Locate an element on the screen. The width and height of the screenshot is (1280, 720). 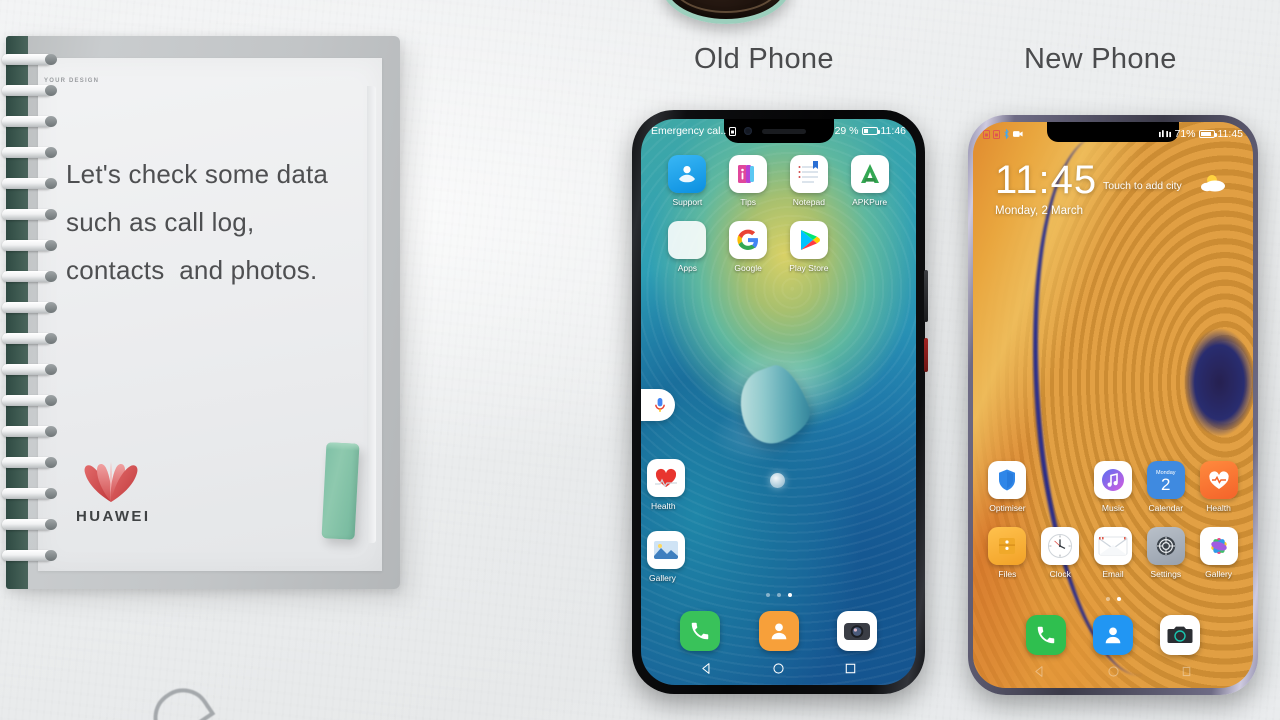
old-navigation-bar is located at coordinates (778, 668).